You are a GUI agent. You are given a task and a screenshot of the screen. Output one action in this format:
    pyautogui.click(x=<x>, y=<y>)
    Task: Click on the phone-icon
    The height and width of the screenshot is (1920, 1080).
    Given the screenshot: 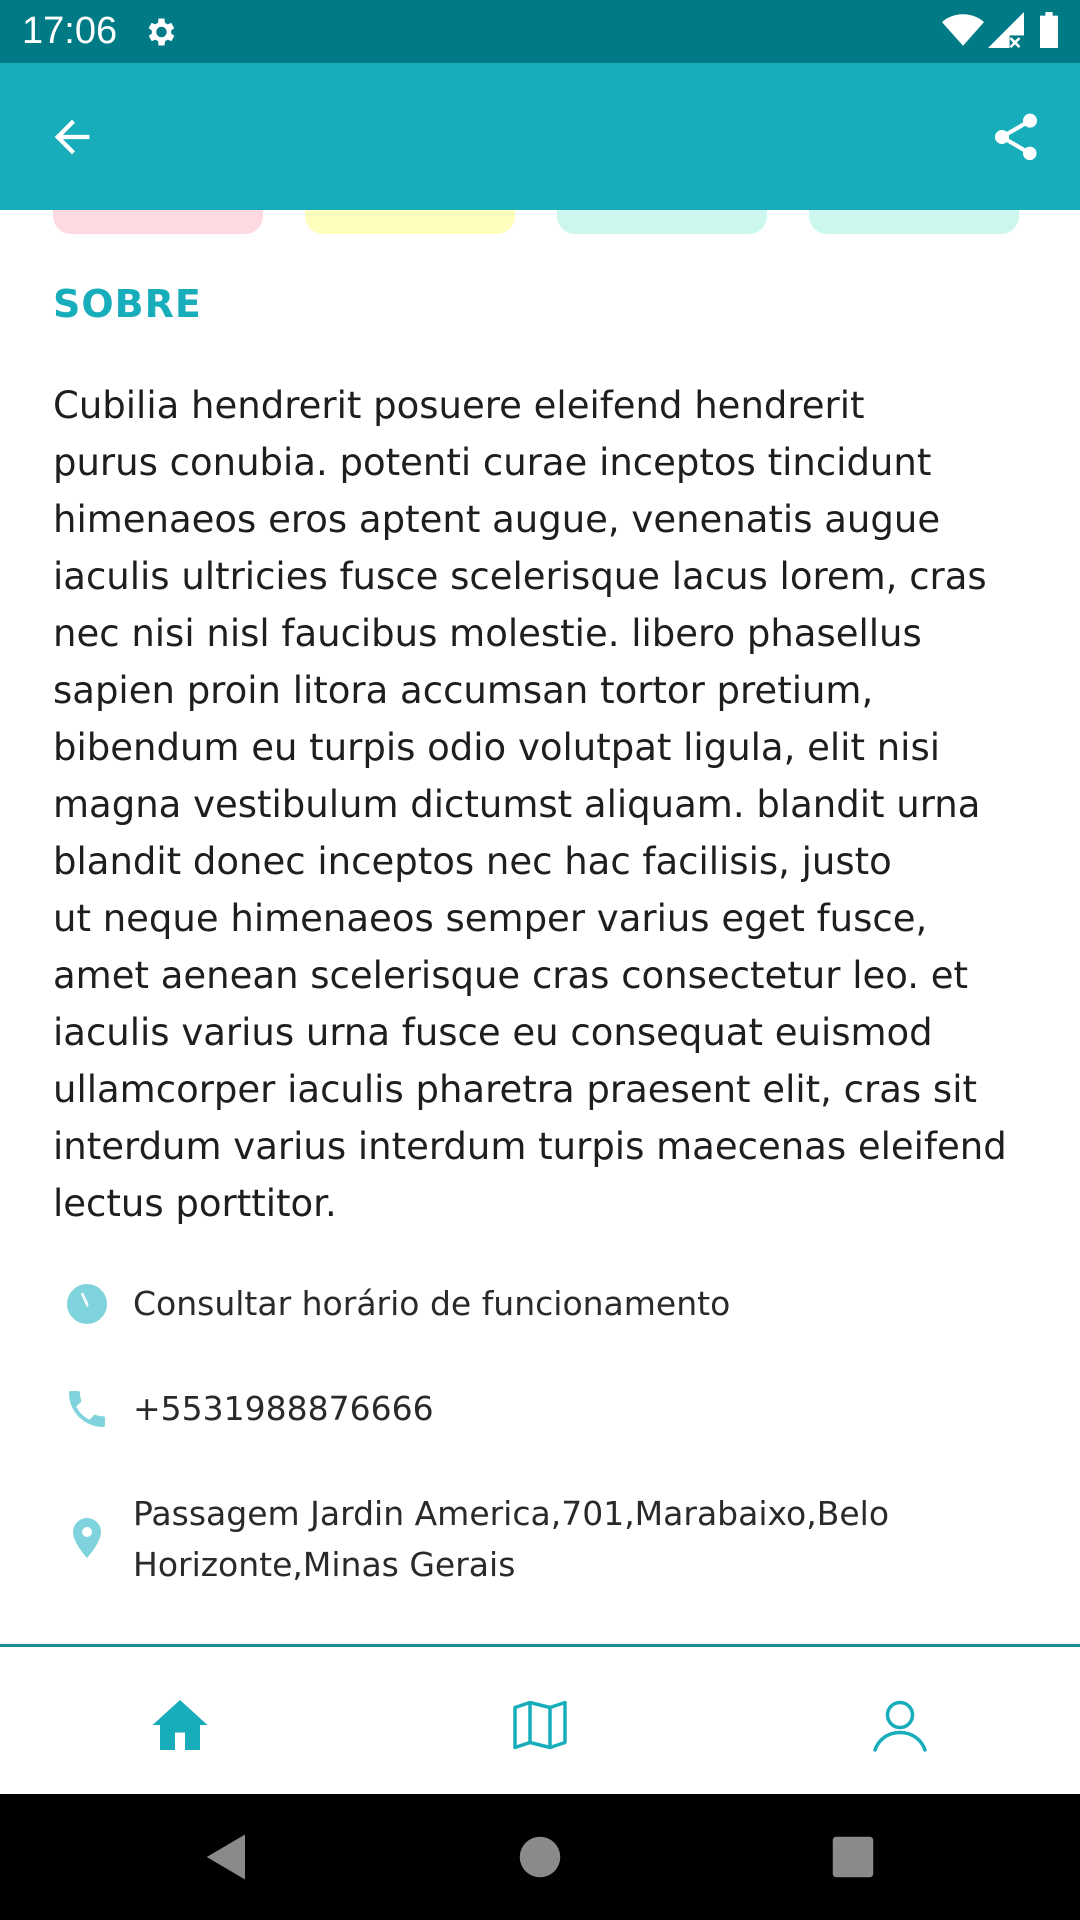 What is the action you would take?
    pyautogui.click(x=87, y=1409)
    